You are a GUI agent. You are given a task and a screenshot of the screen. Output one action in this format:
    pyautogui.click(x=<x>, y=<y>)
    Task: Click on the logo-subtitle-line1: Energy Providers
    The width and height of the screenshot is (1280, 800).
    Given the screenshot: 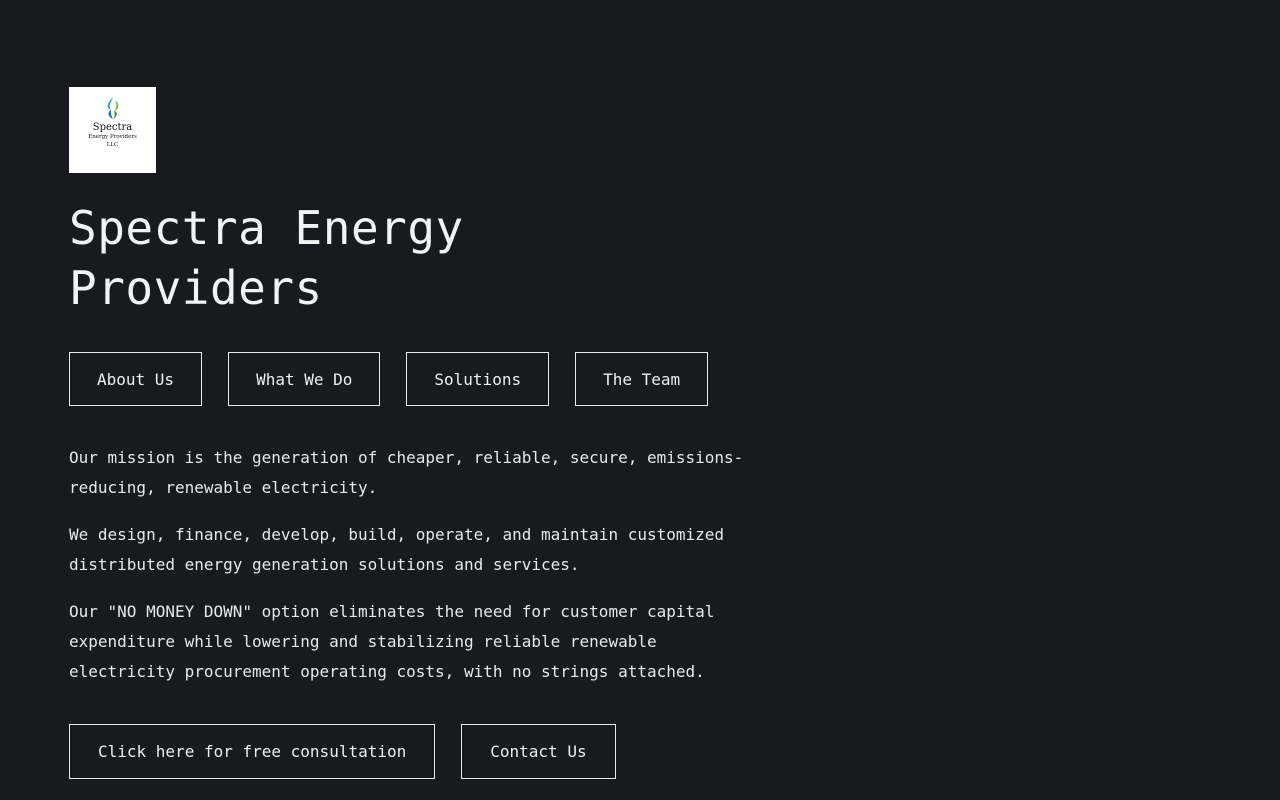 What is the action you would take?
    pyautogui.click(x=112, y=137)
    